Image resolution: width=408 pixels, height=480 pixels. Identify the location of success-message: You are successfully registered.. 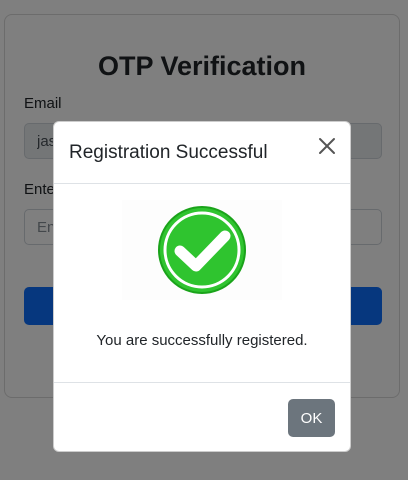
(202, 340).